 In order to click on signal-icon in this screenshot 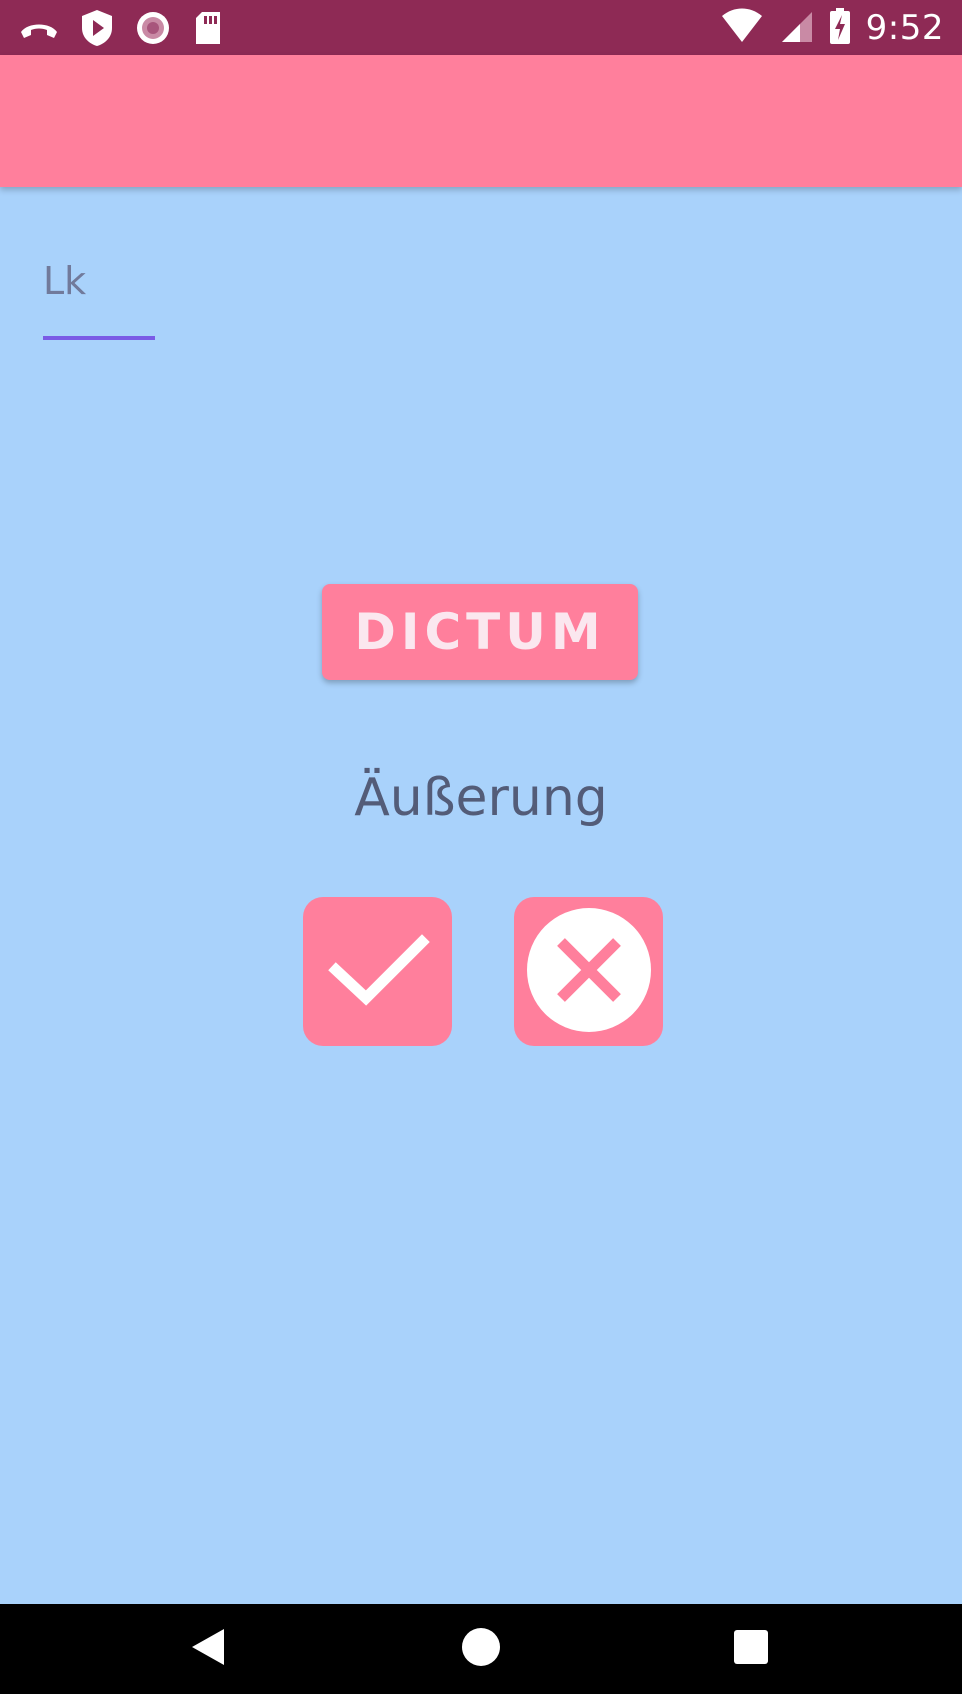, I will do `click(796, 28)`.